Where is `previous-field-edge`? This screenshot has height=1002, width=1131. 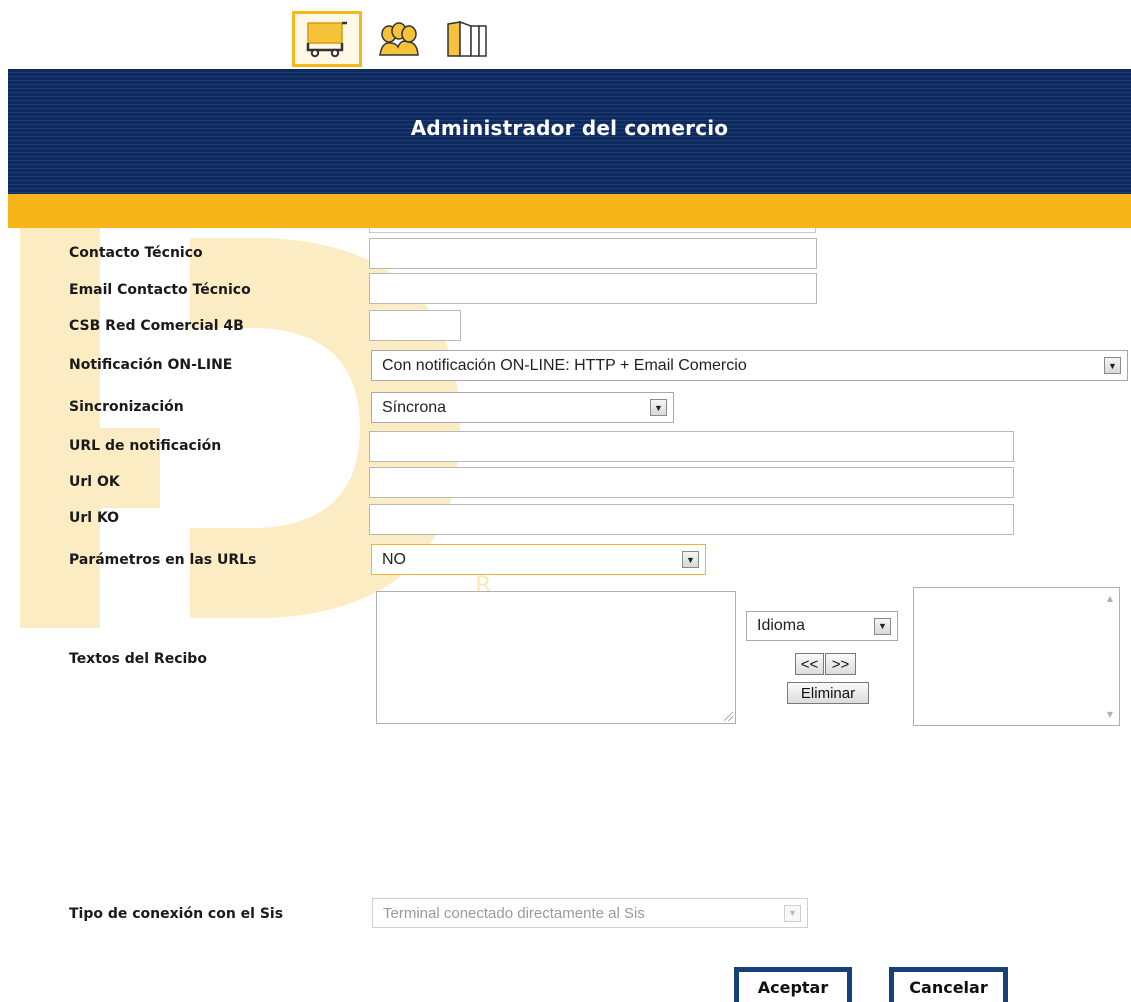 previous-field-edge is located at coordinates (592, 230).